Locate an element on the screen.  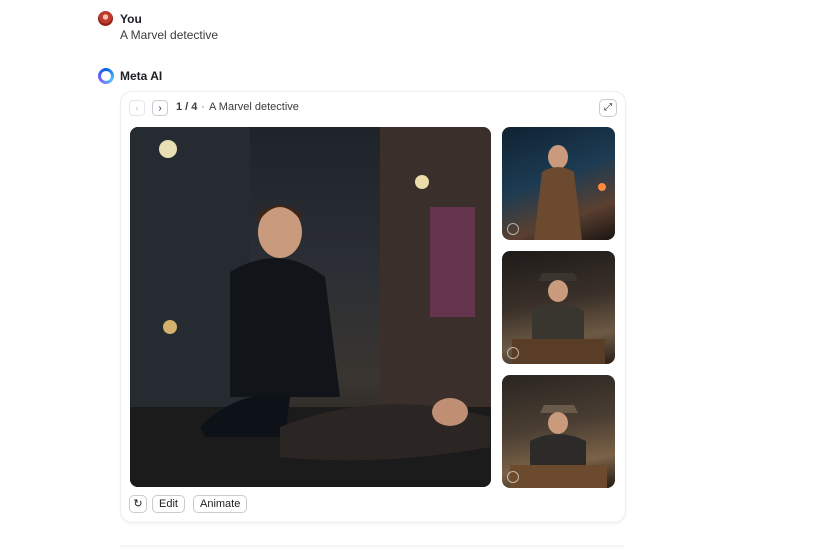
assistant-sender-name: Meta AI is located at coordinates (141, 76).